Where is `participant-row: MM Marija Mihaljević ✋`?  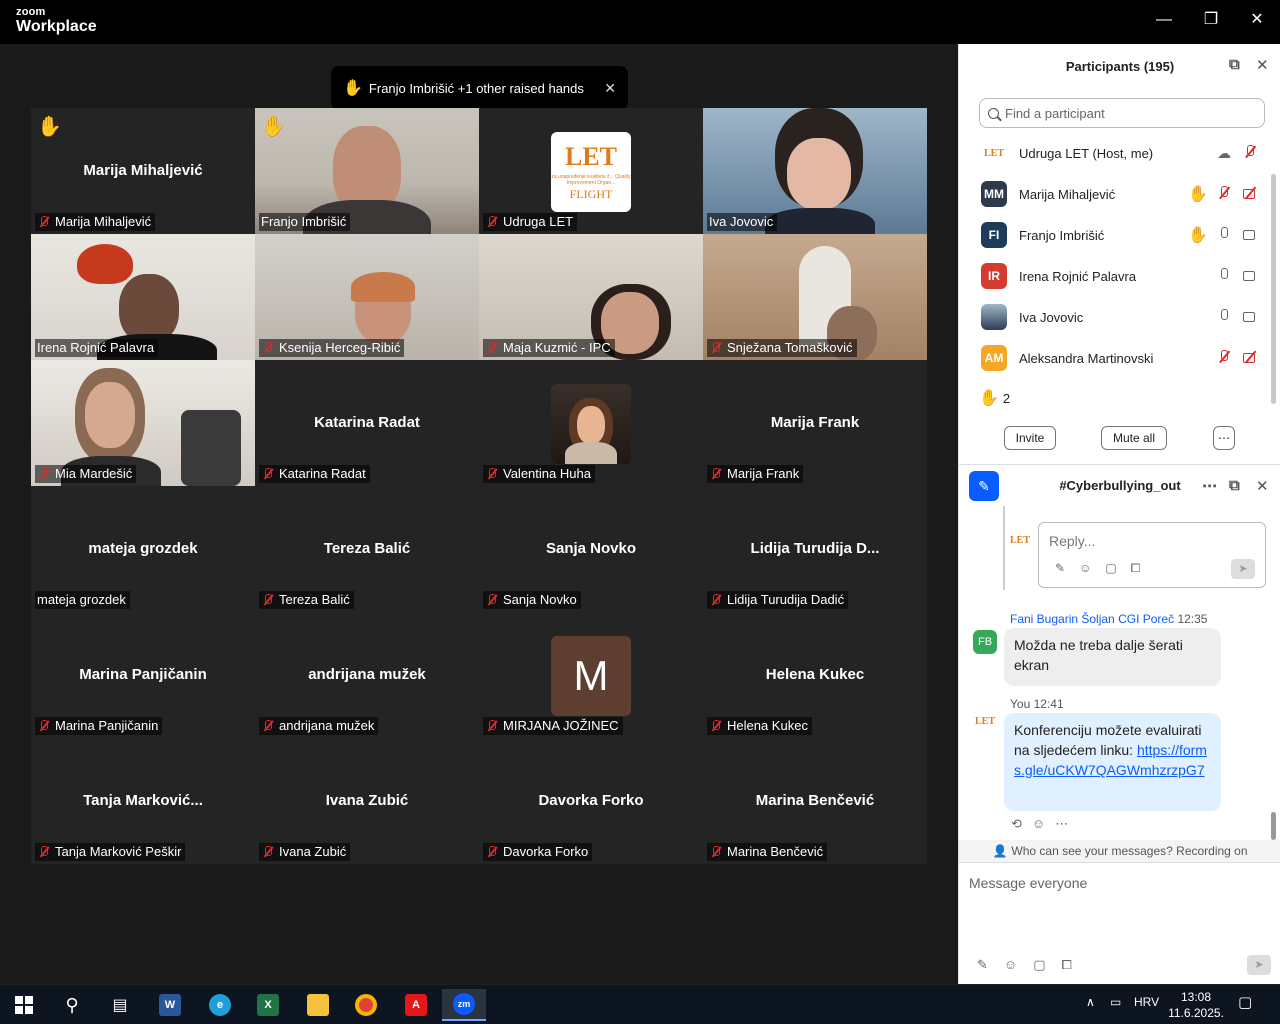 participant-row: MM Marija Mihaljević ✋ is located at coordinates (1121, 194).